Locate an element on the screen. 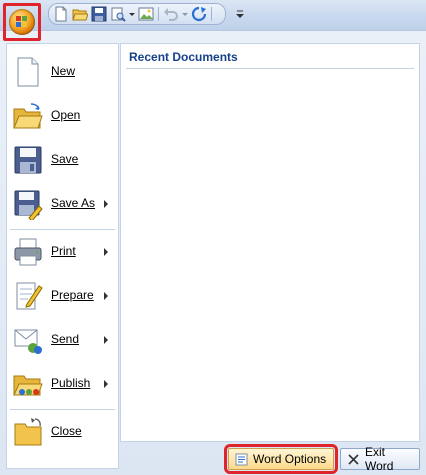 This screenshot has height=475, width=426. save-as-icon is located at coordinates (28, 205).